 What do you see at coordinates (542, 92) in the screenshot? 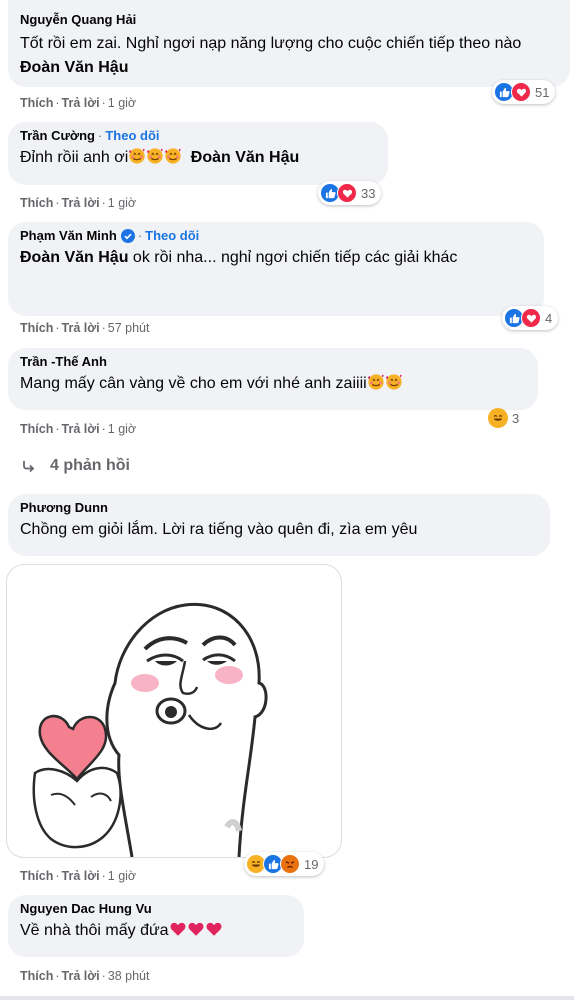
I see `reaction-count: 51` at bounding box center [542, 92].